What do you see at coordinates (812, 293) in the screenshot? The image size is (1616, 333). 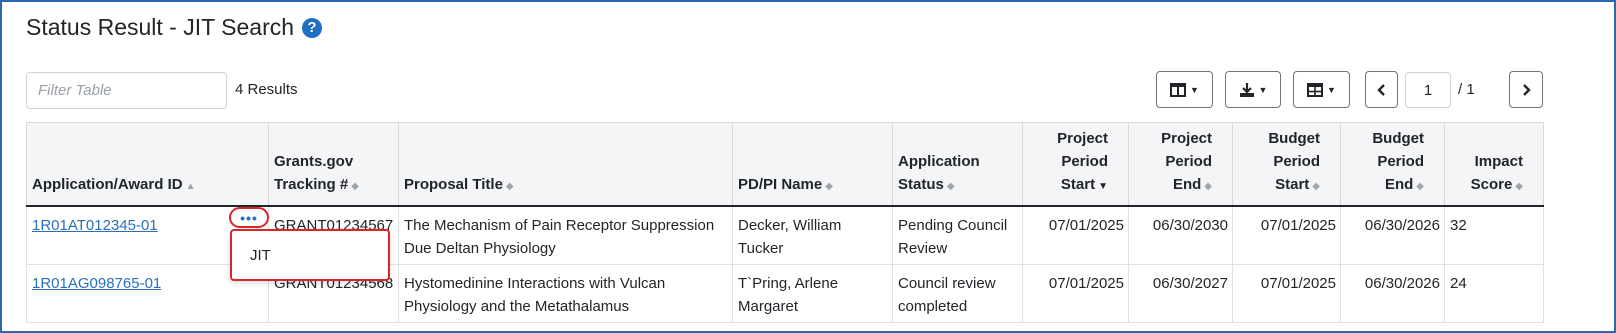 I see `pi-name-cell: T`Pring, Arlene Margaret` at bounding box center [812, 293].